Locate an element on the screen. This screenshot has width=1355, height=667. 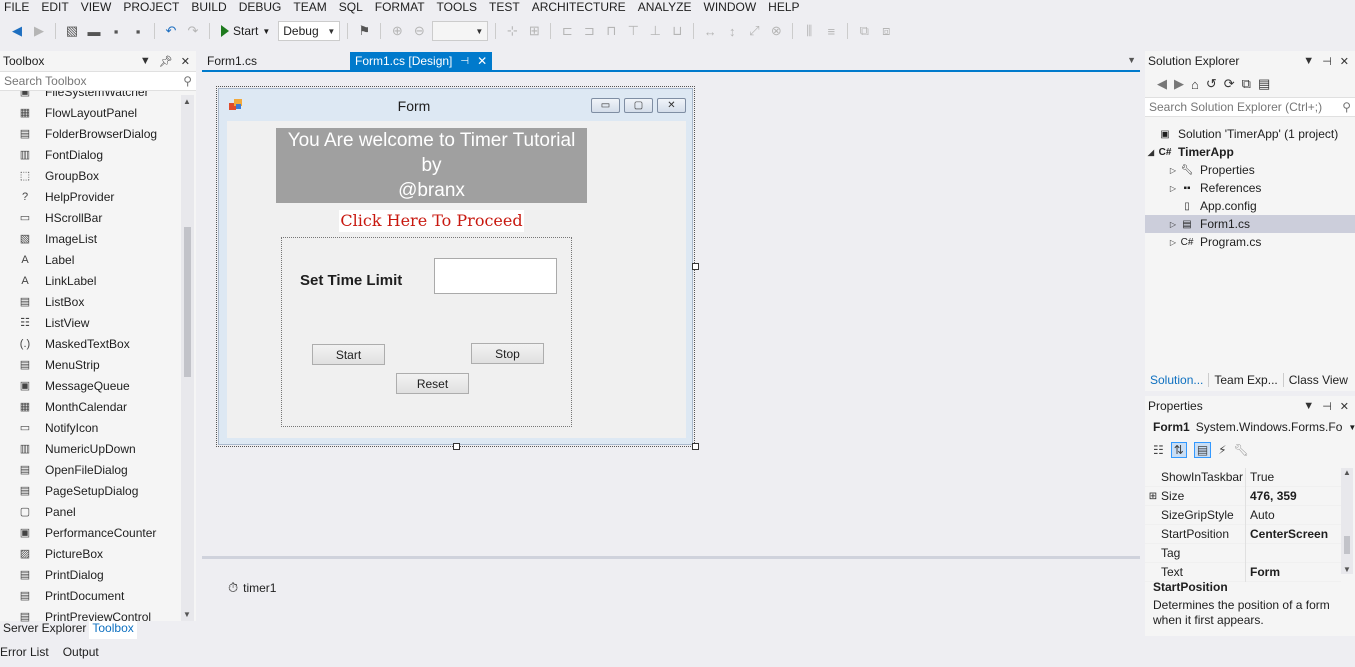
tab-error-list: Error List is located at coordinates (24, 654).